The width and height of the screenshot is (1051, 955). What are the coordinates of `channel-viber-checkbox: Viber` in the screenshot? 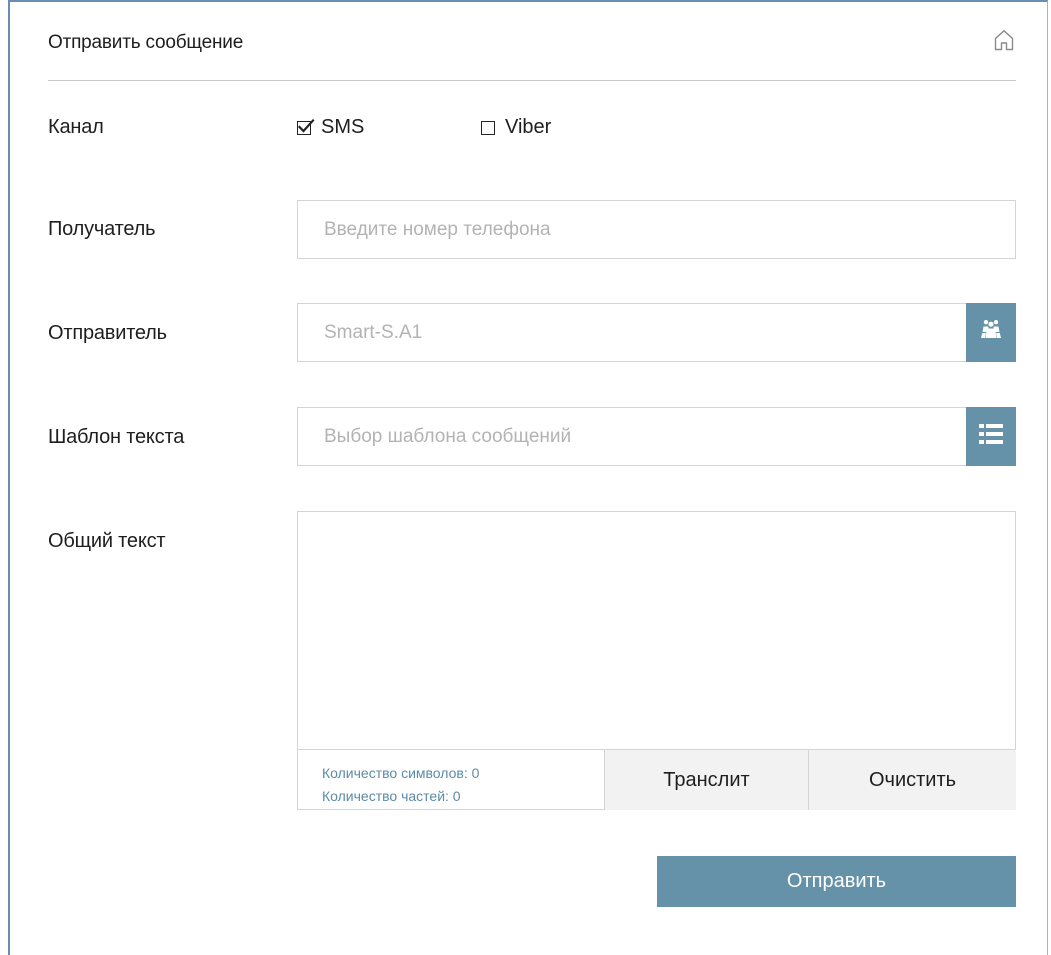 It's located at (516, 127).